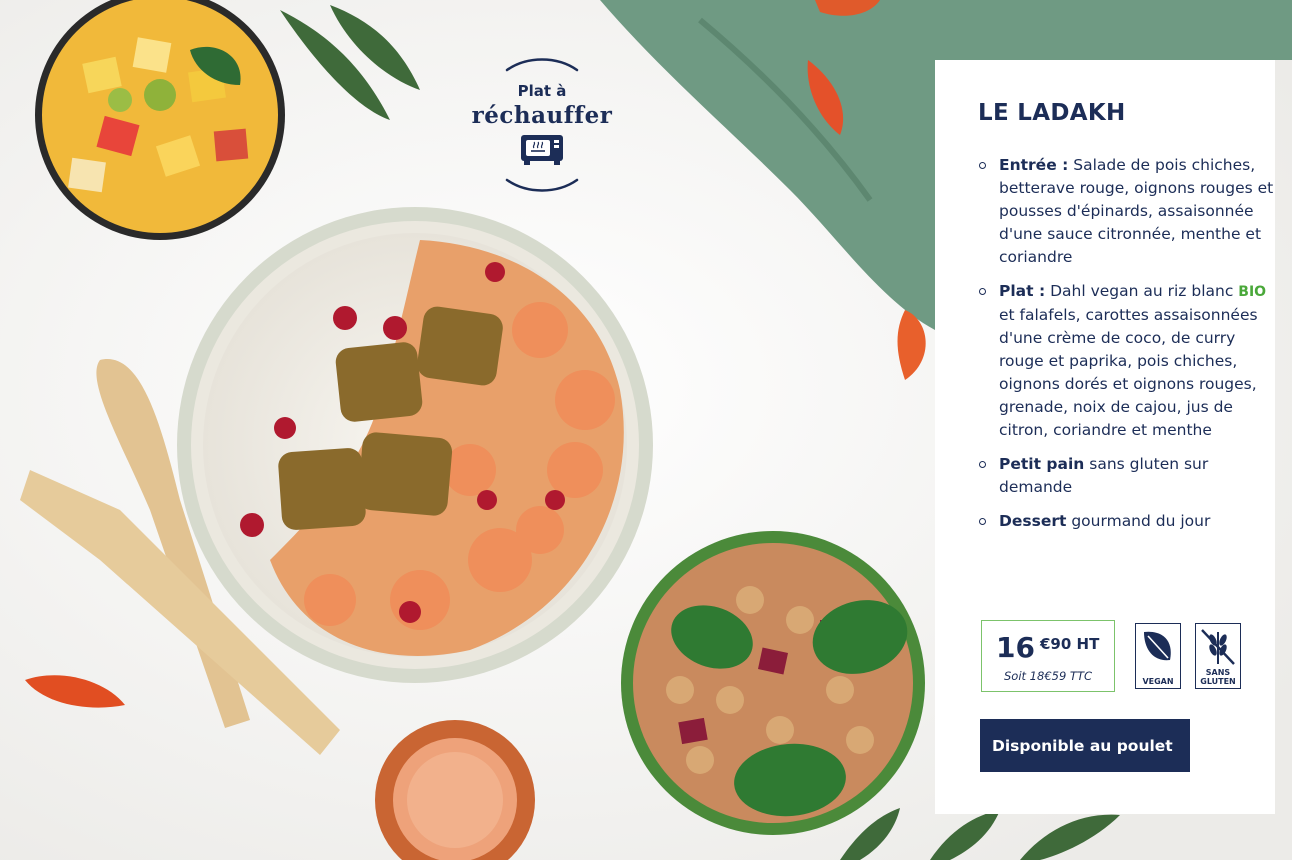 This screenshot has width=1292, height=860. What do you see at coordinates (1085, 745) in the screenshot?
I see `chicken-option-button: Disponible au poulet` at bounding box center [1085, 745].